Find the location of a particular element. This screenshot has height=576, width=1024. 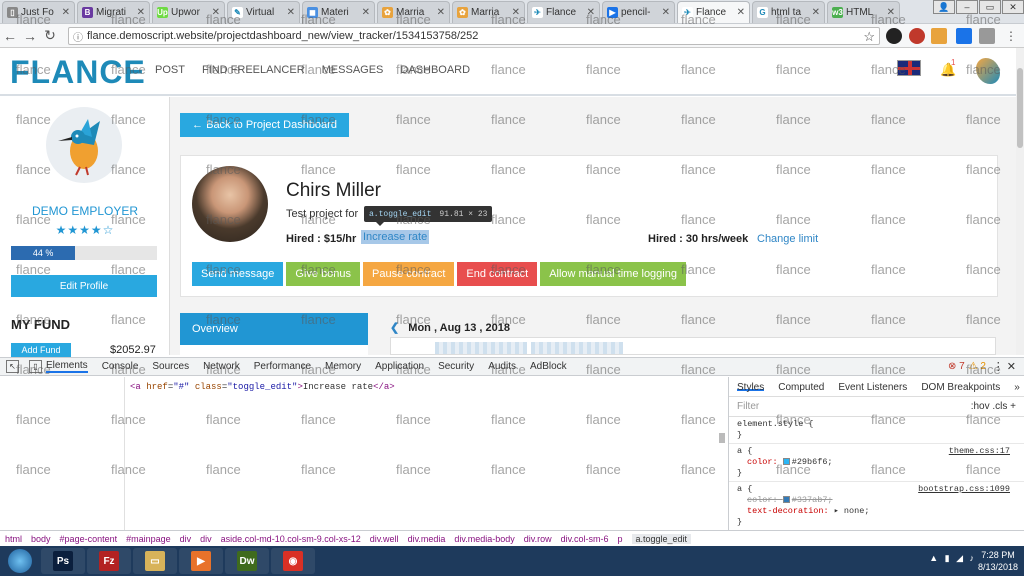

nav-messages: MESSAGES is located at coordinates (353, 70).